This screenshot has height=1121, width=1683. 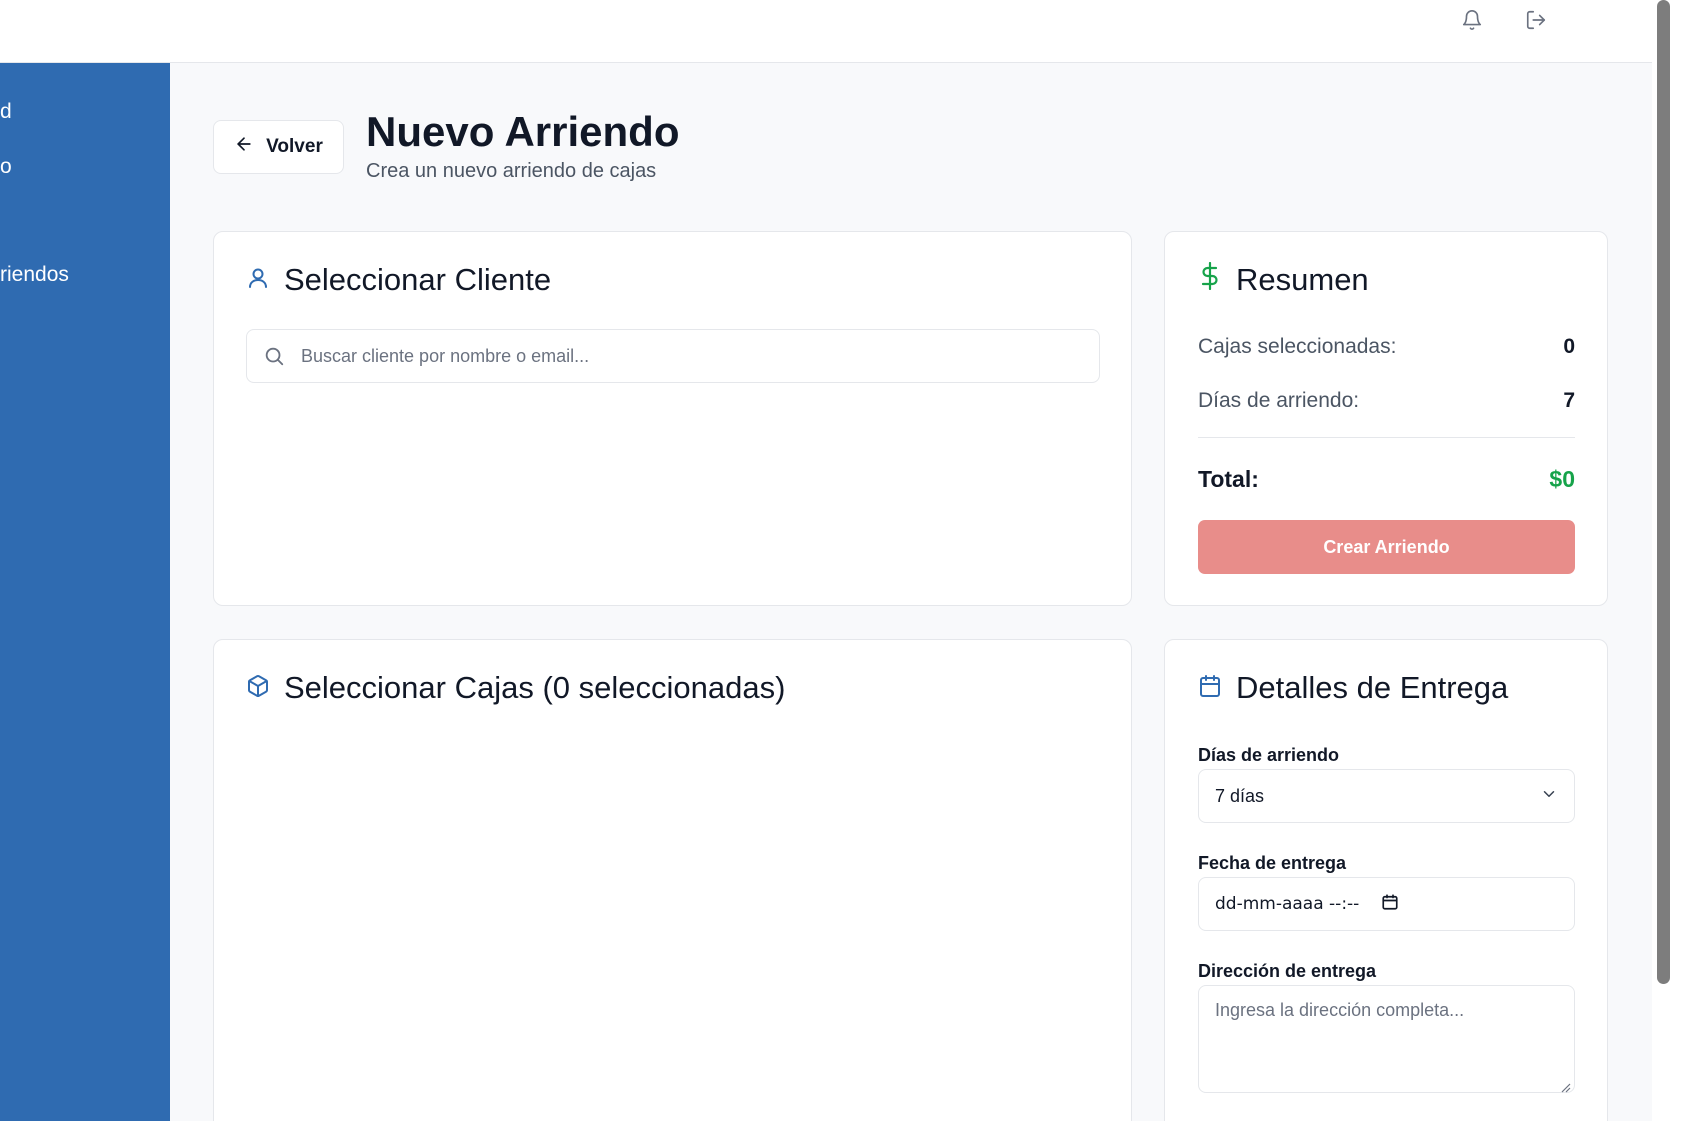 What do you see at coordinates (1287, 904) in the screenshot?
I see `delivery-date-value: dd-mm-aaaa --:--` at bounding box center [1287, 904].